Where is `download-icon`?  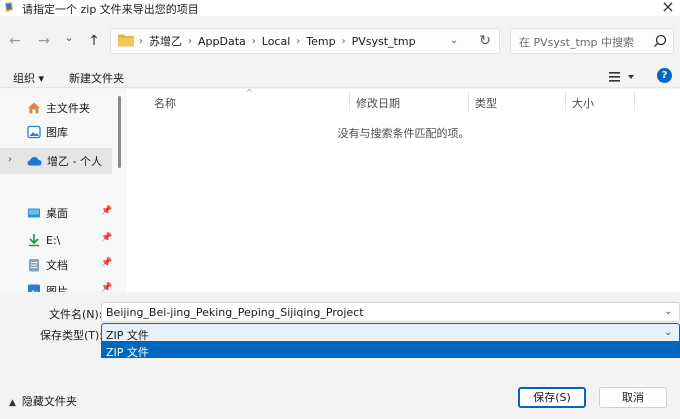 download-icon is located at coordinates (34, 240).